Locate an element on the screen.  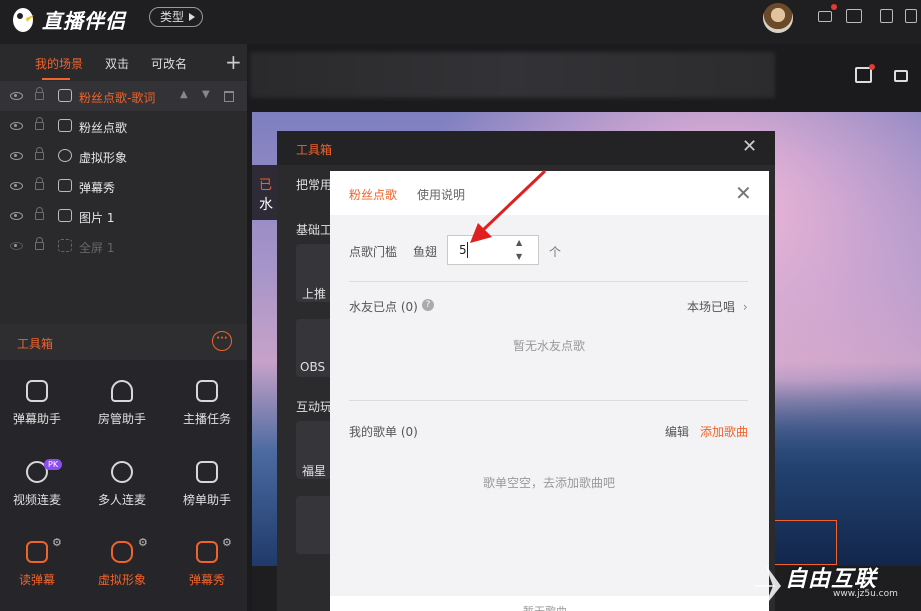
chat-icon is located at coordinates (37, 391).